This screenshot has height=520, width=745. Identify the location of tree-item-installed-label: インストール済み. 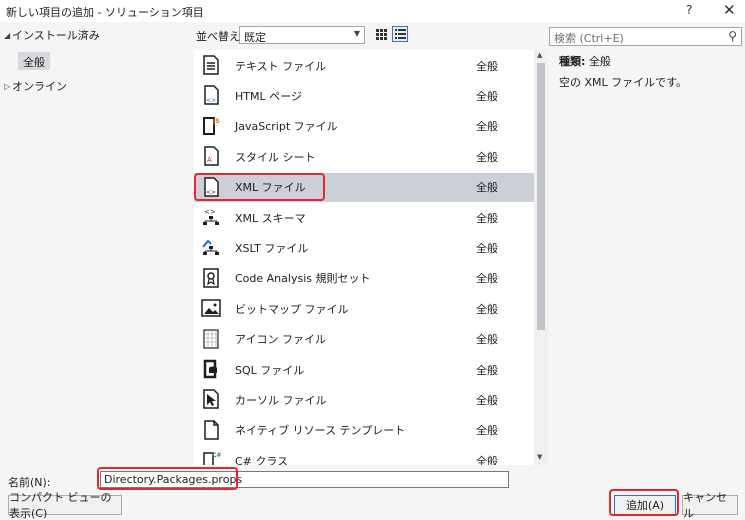
(56, 35).